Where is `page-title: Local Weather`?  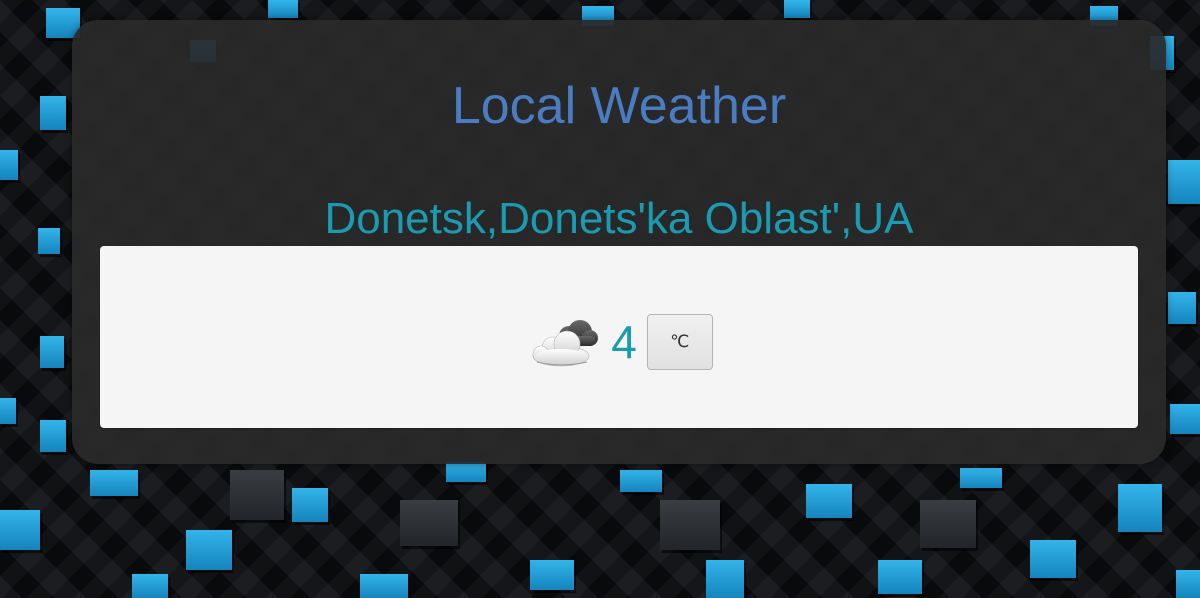 page-title: Local Weather is located at coordinates (619, 106).